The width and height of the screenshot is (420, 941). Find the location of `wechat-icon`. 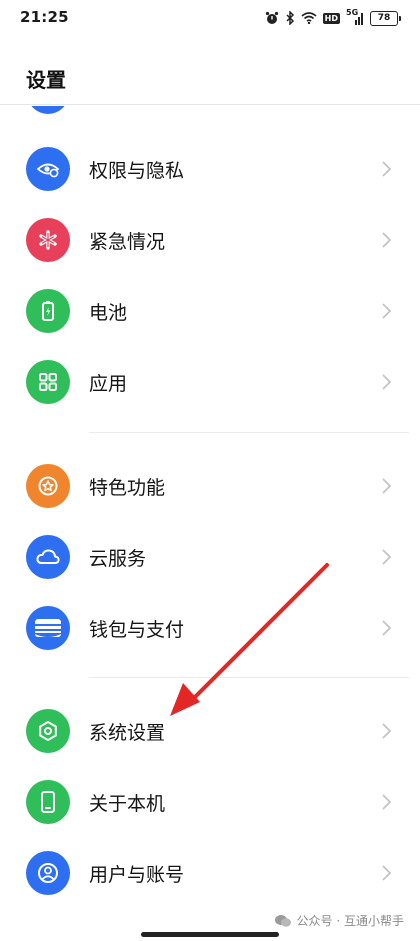

wechat-icon is located at coordinates (282, 920).